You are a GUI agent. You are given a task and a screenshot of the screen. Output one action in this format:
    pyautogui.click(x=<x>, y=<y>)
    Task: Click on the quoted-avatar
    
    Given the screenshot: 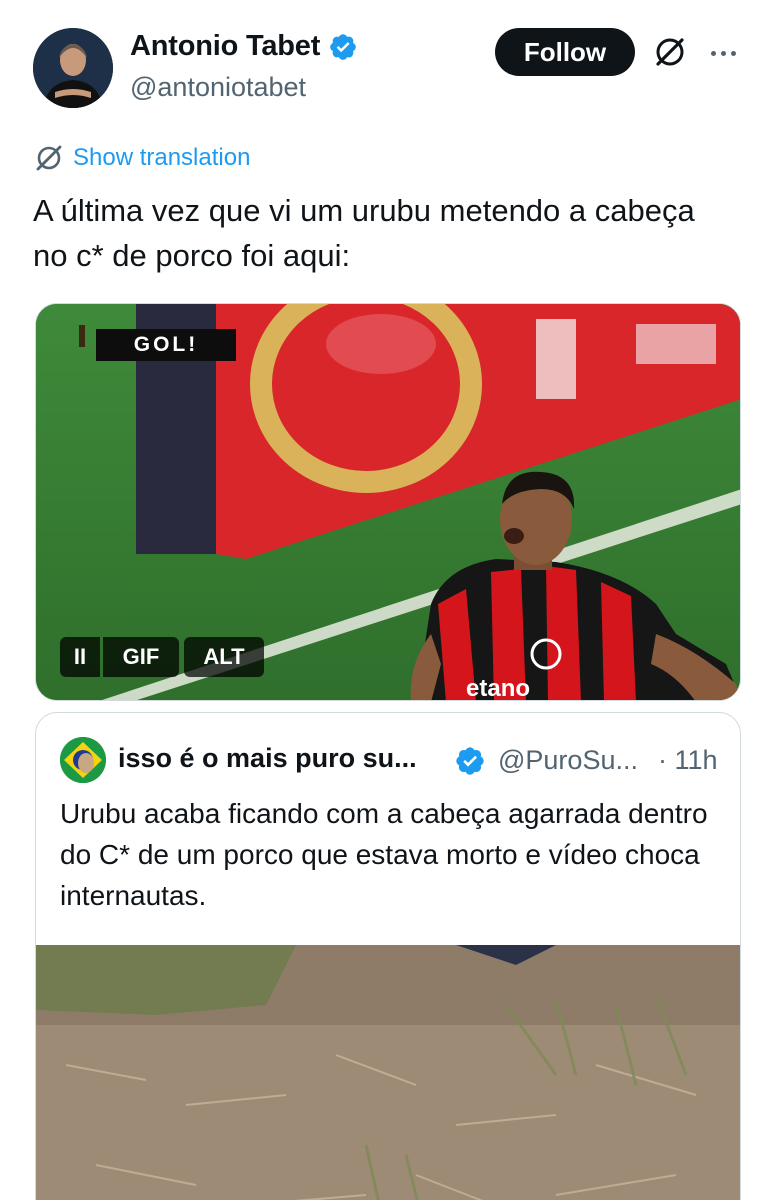 What is the action you would take?
    pyautogui.click(x=83, y=760)
    